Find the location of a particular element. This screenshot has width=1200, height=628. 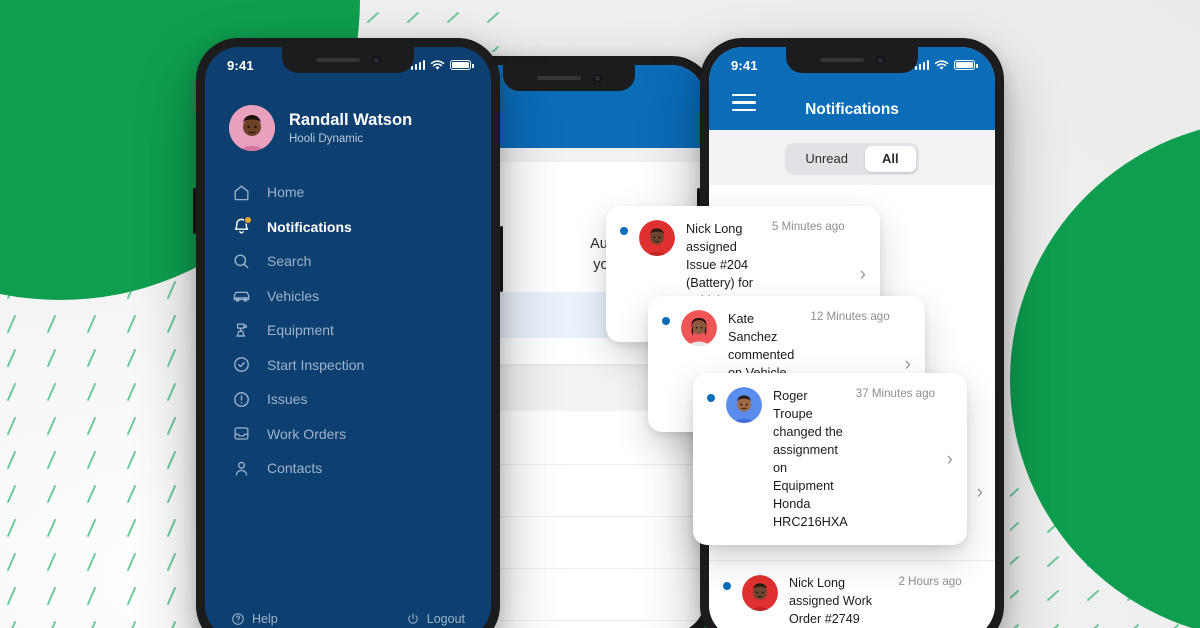

logout-label: Logout is located at coordinates (445, 619).